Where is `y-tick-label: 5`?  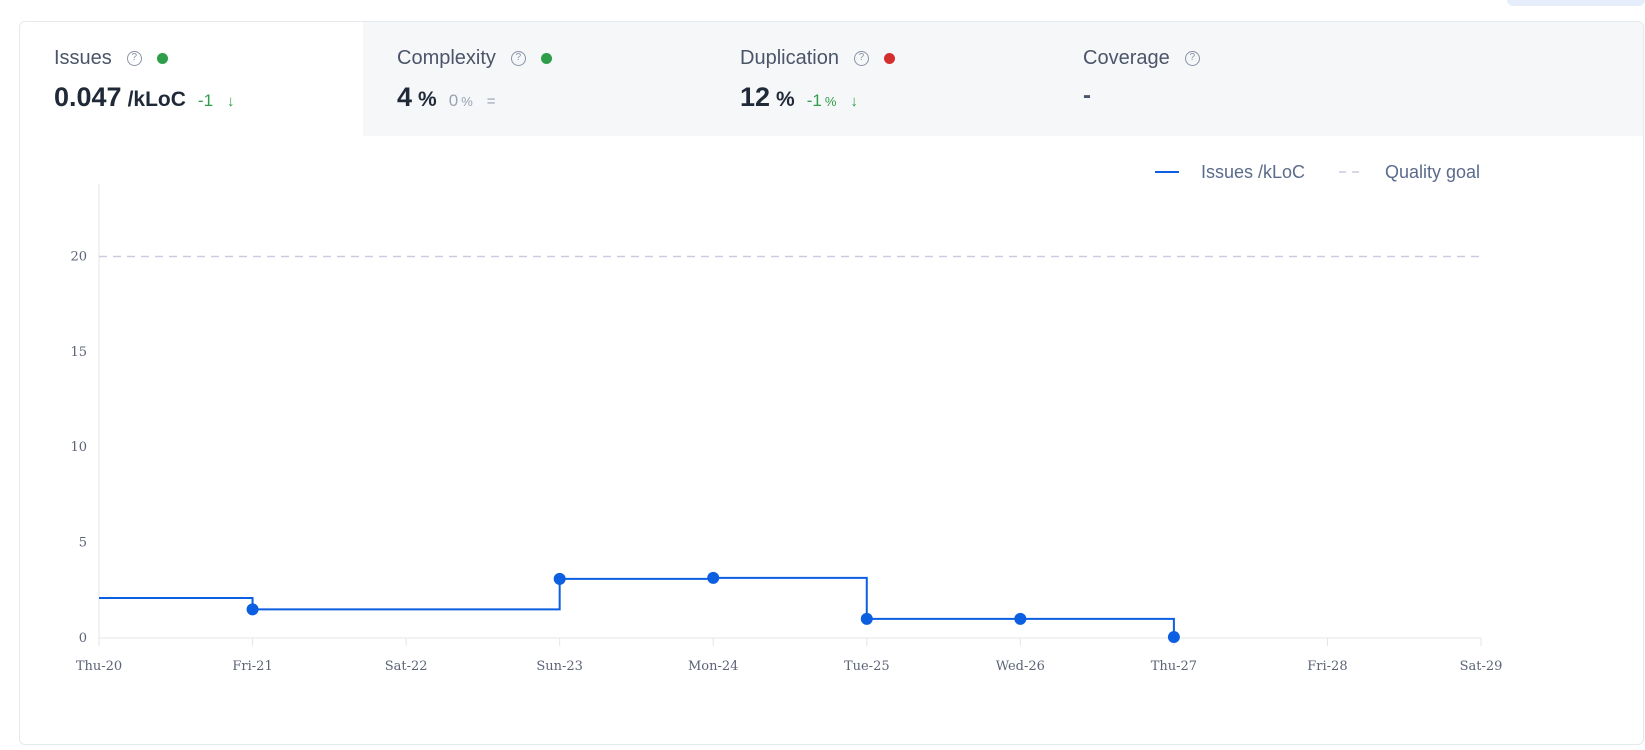 y-tick-label: 5 is located at coordinates (83, 543).